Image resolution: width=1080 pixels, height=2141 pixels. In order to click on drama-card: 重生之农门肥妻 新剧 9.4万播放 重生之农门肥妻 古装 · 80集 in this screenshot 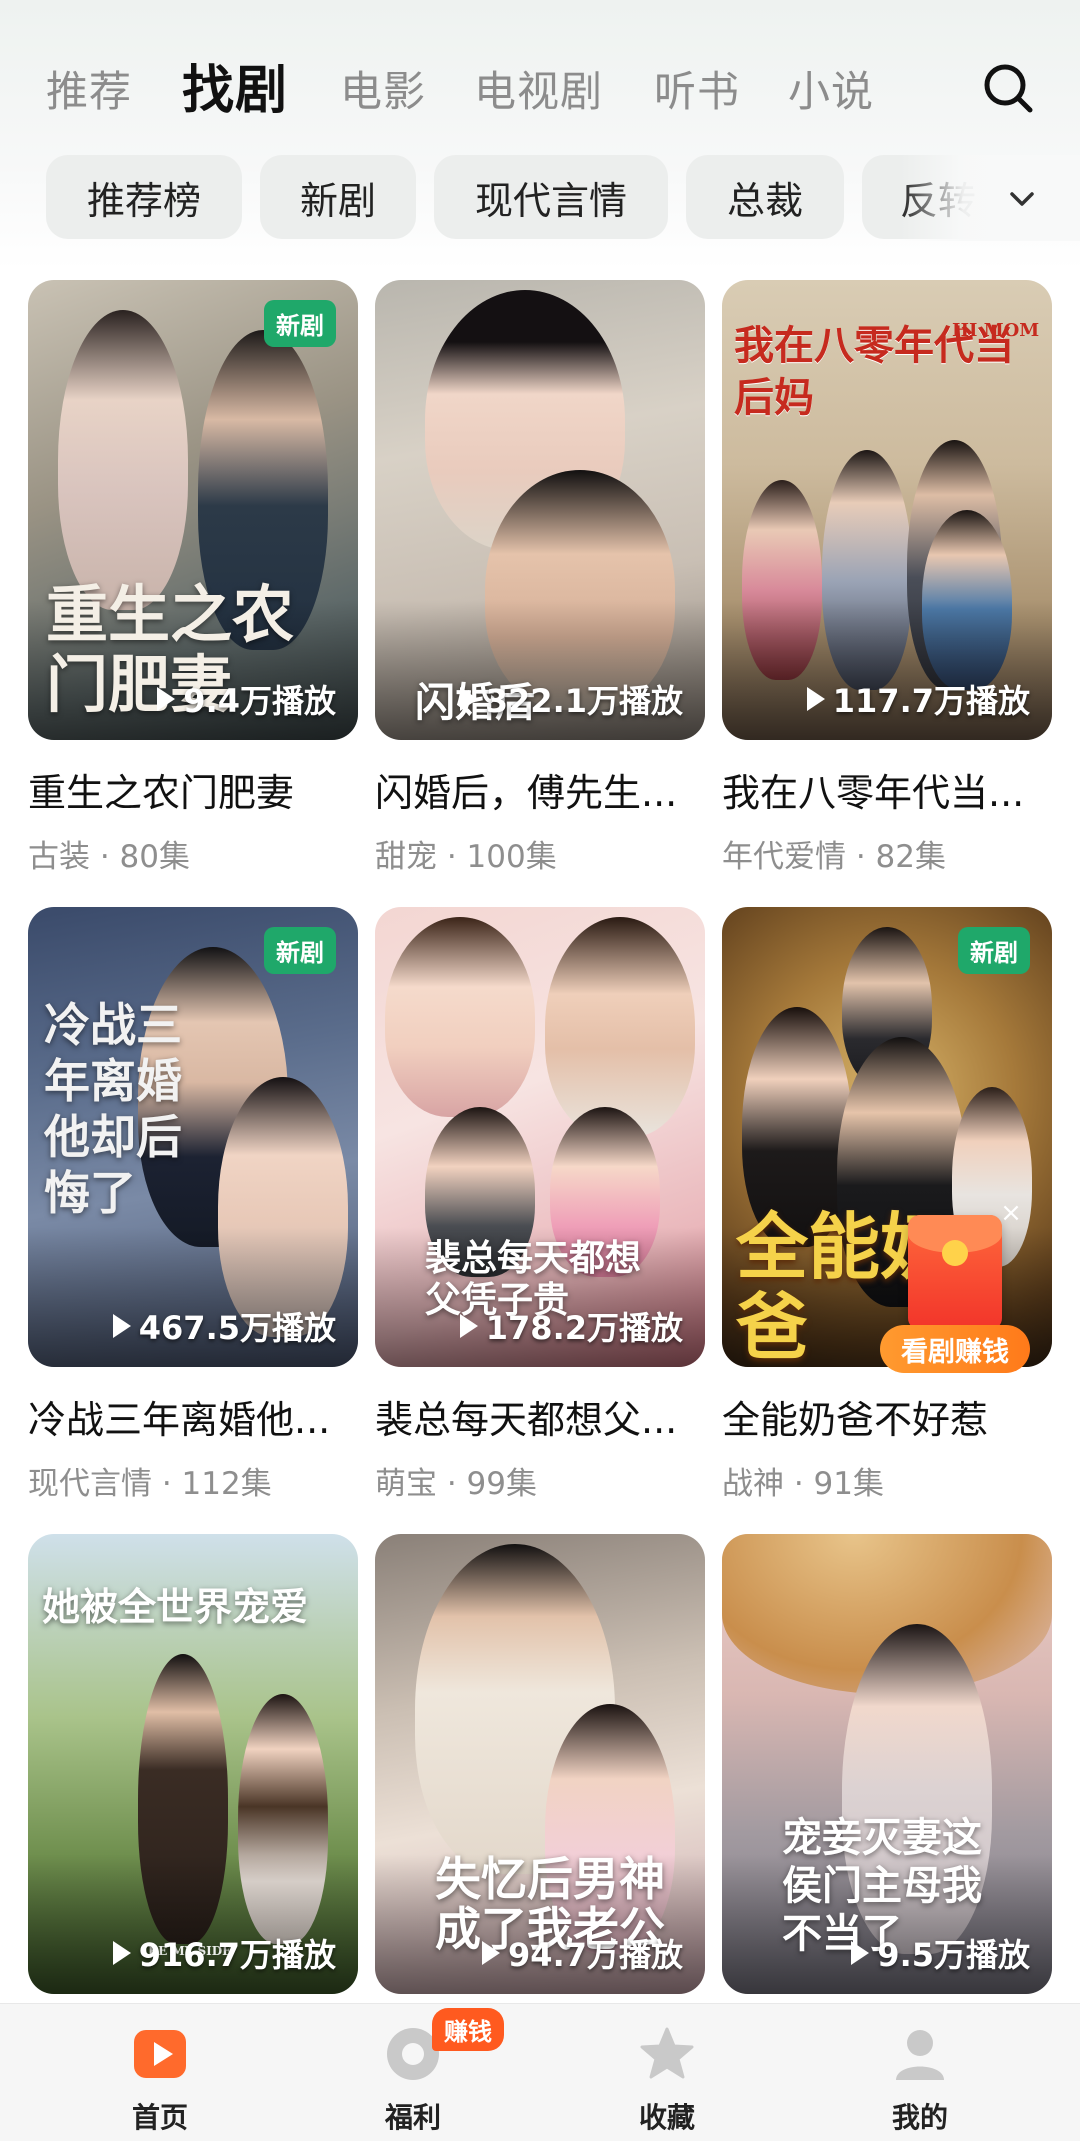, I will do `click(193, 578)`.